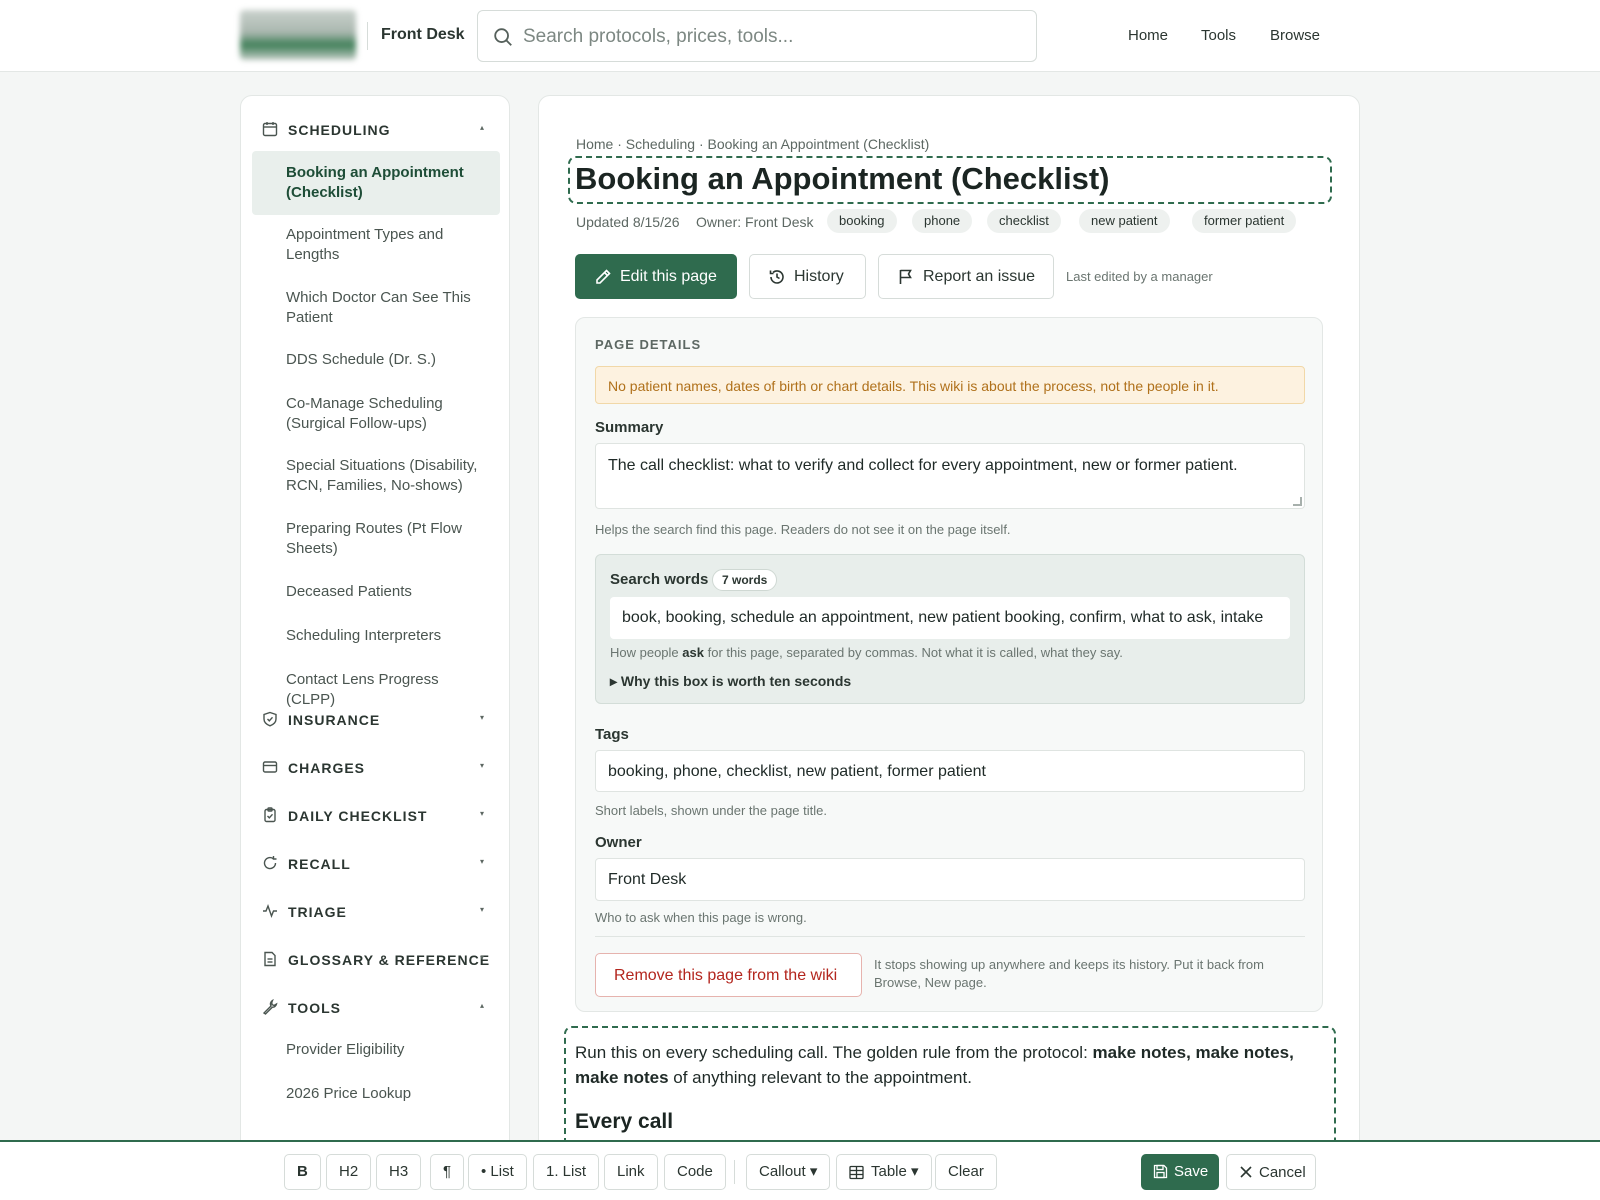 Image resolution: width=1600 pixels, height=1200 pixels. Describe the element at coordinates (1180, 1172) in the screenshot. I see `save-button: Save` at that location.